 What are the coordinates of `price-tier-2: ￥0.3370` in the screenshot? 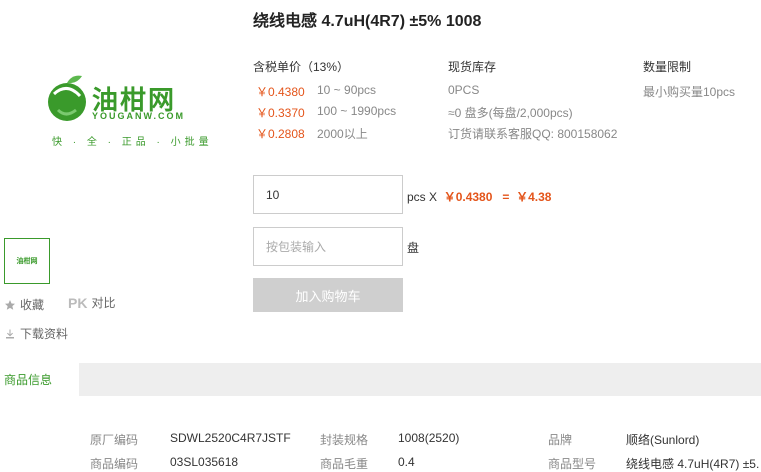 It's located at (280, 113).